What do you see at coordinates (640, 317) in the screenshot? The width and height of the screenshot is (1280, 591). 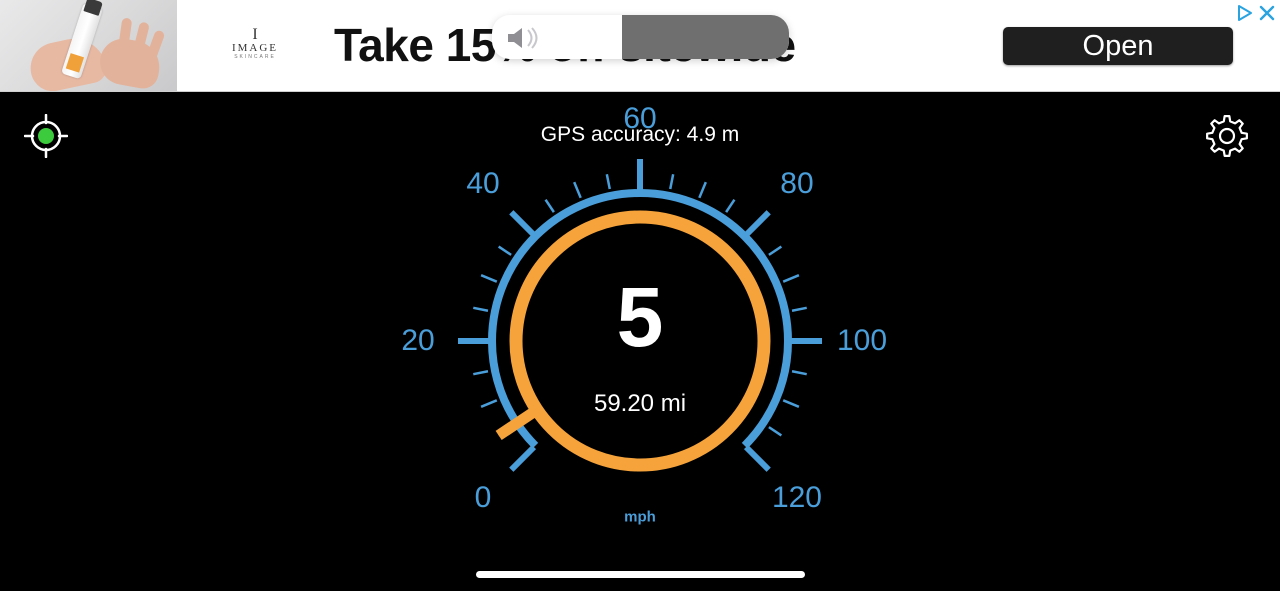 I see `current-speed: 5` at bounding box center [640, 317].